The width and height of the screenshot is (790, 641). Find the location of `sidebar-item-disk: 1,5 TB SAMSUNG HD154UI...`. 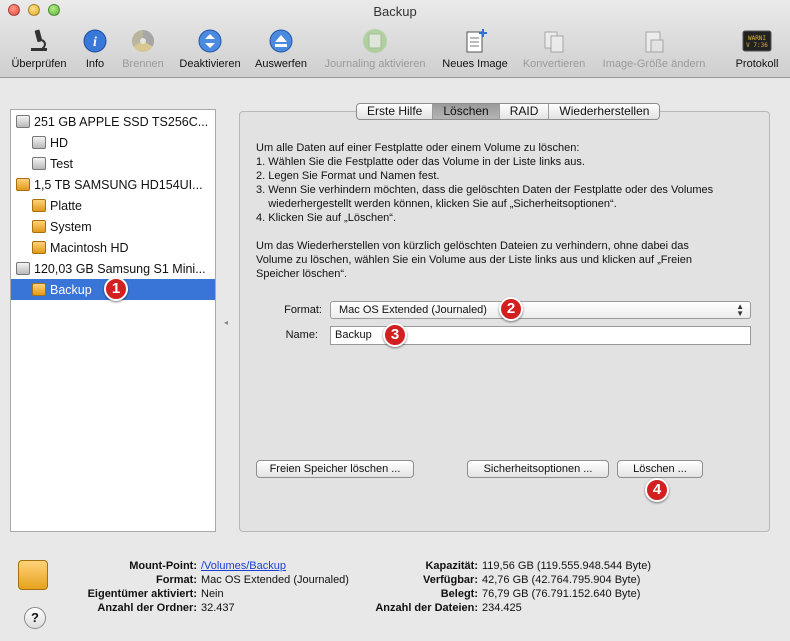

sidebar-item-disk: 1,5 TB SAMSUNG HD154UI... is located at coordinates (113, 184).